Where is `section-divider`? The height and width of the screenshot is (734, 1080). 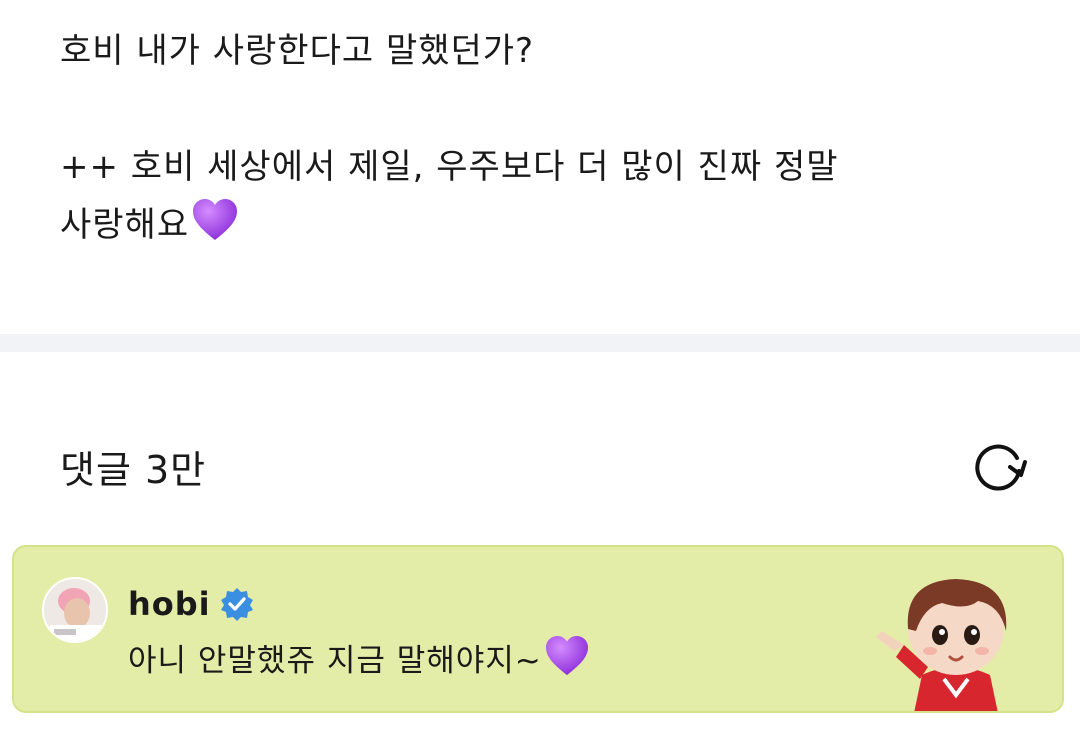 section-divider is located at coordinates (540, 343).